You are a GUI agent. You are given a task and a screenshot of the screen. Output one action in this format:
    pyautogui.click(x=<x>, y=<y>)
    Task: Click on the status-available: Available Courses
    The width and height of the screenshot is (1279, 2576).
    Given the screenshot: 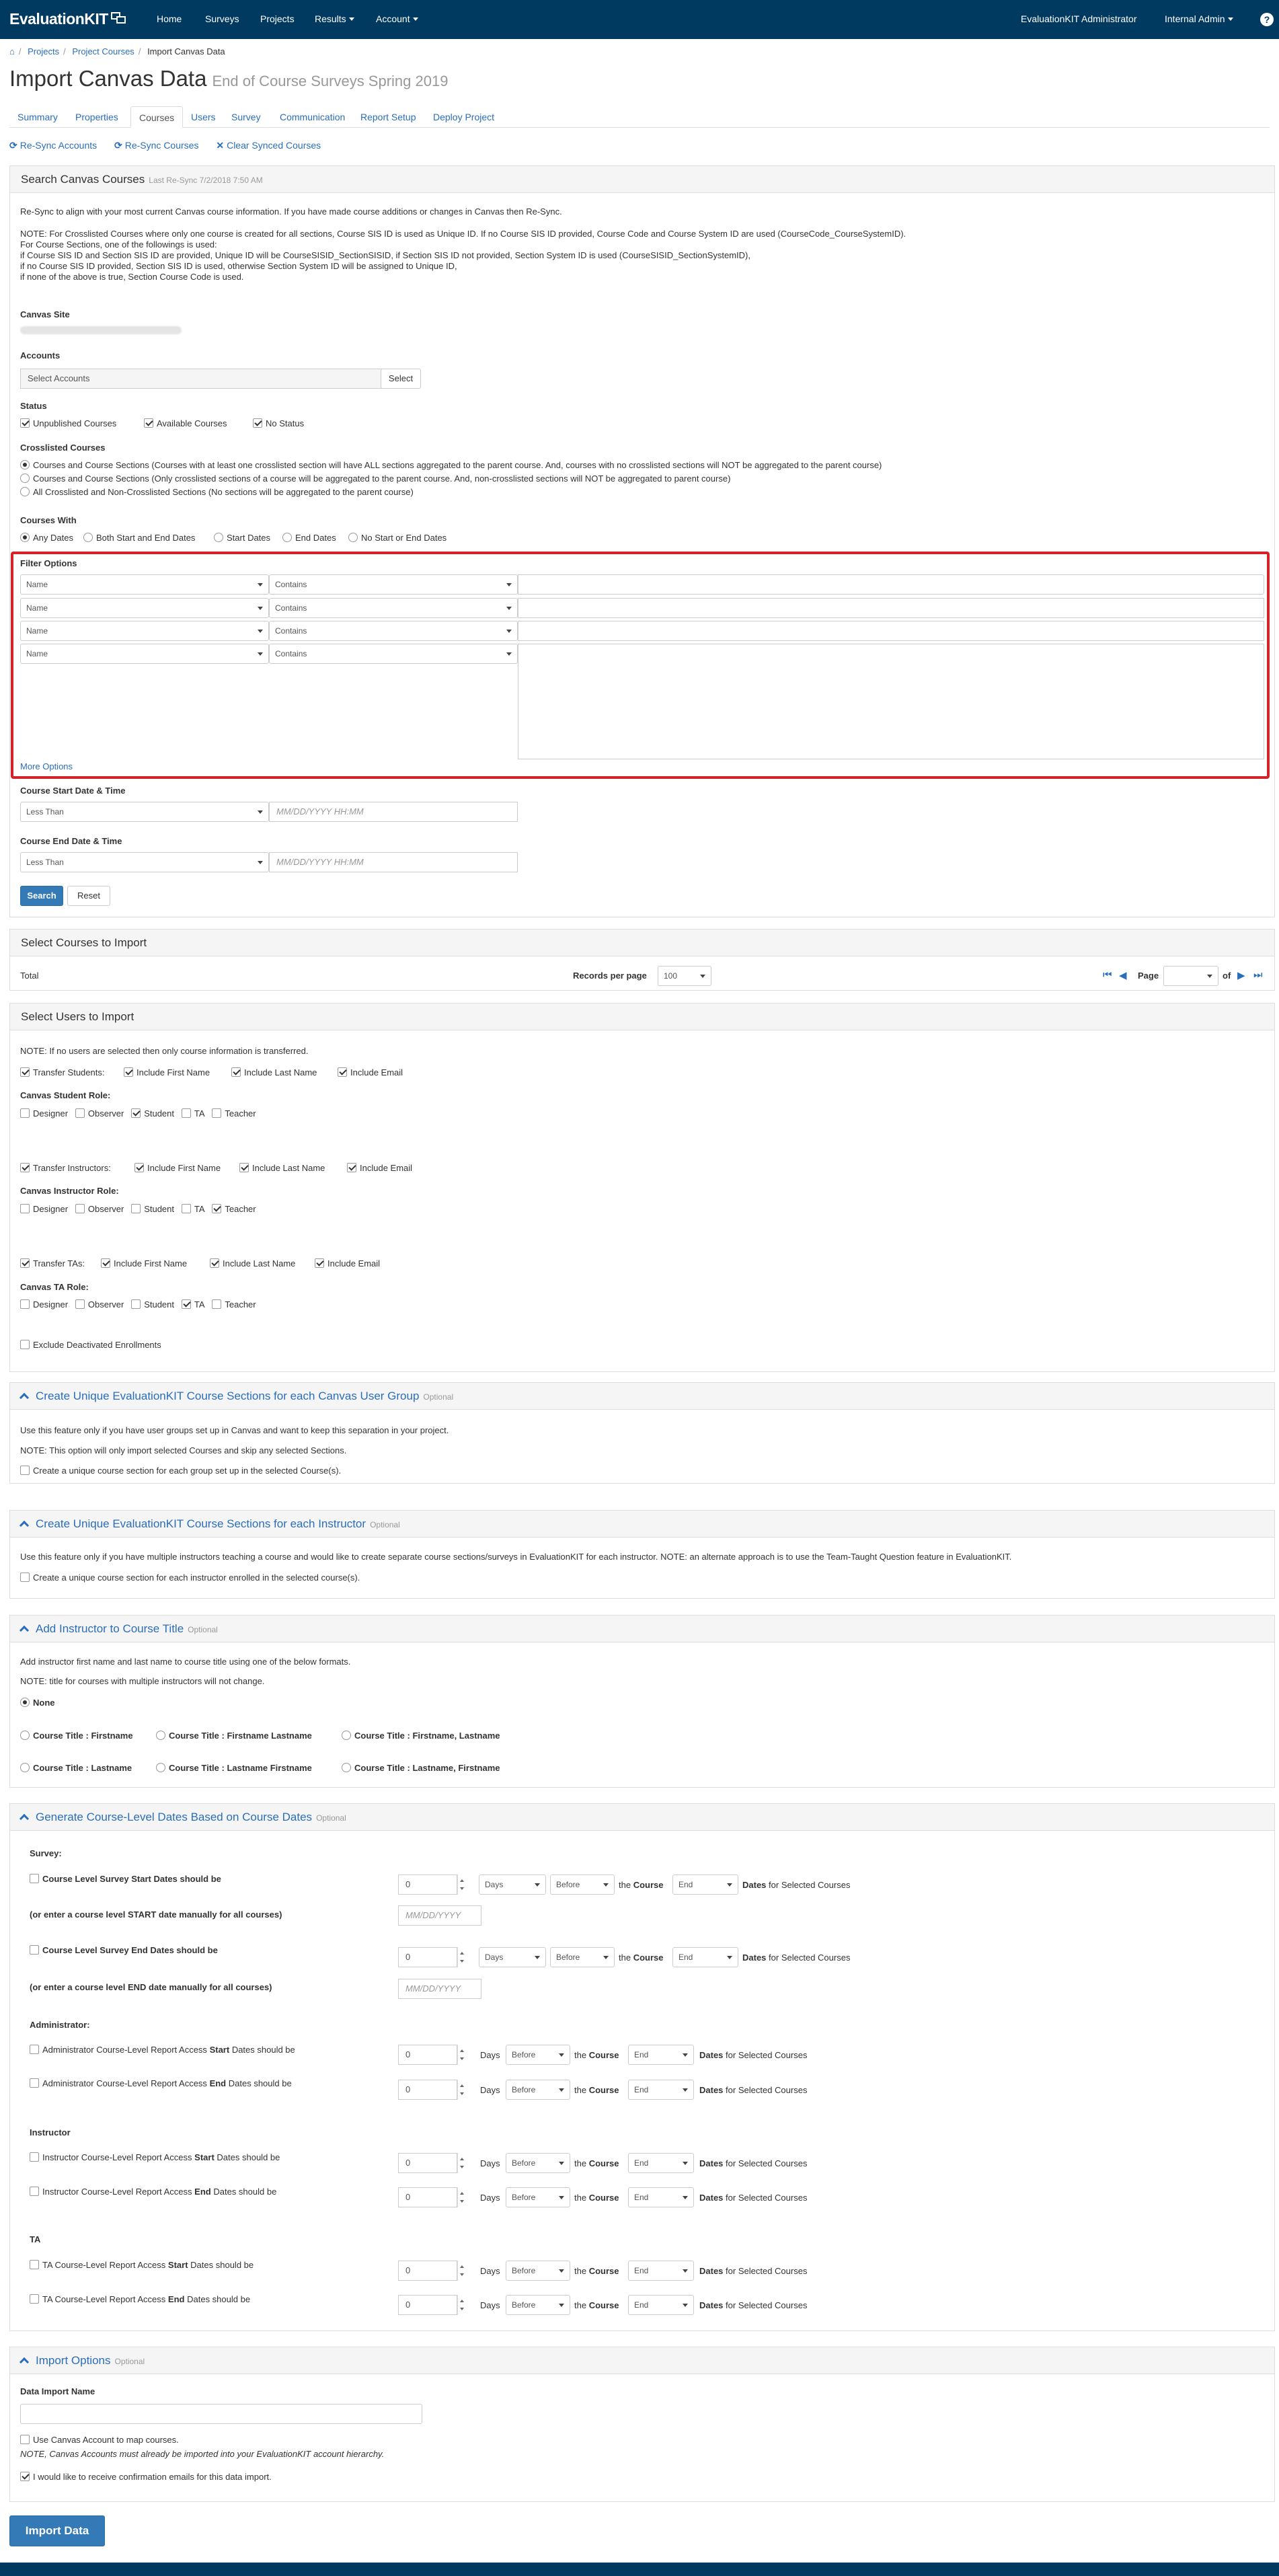 What is the action you would take?
    pyautogui.click(x=185, y=423)
    